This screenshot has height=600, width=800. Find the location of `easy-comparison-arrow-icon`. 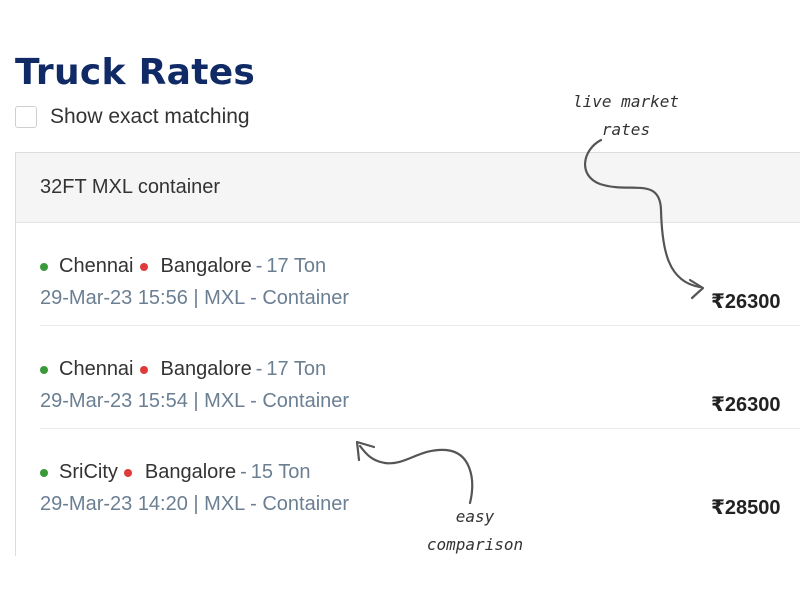

easy-comparison-arrow-icon is located at coordinates (416, 474).